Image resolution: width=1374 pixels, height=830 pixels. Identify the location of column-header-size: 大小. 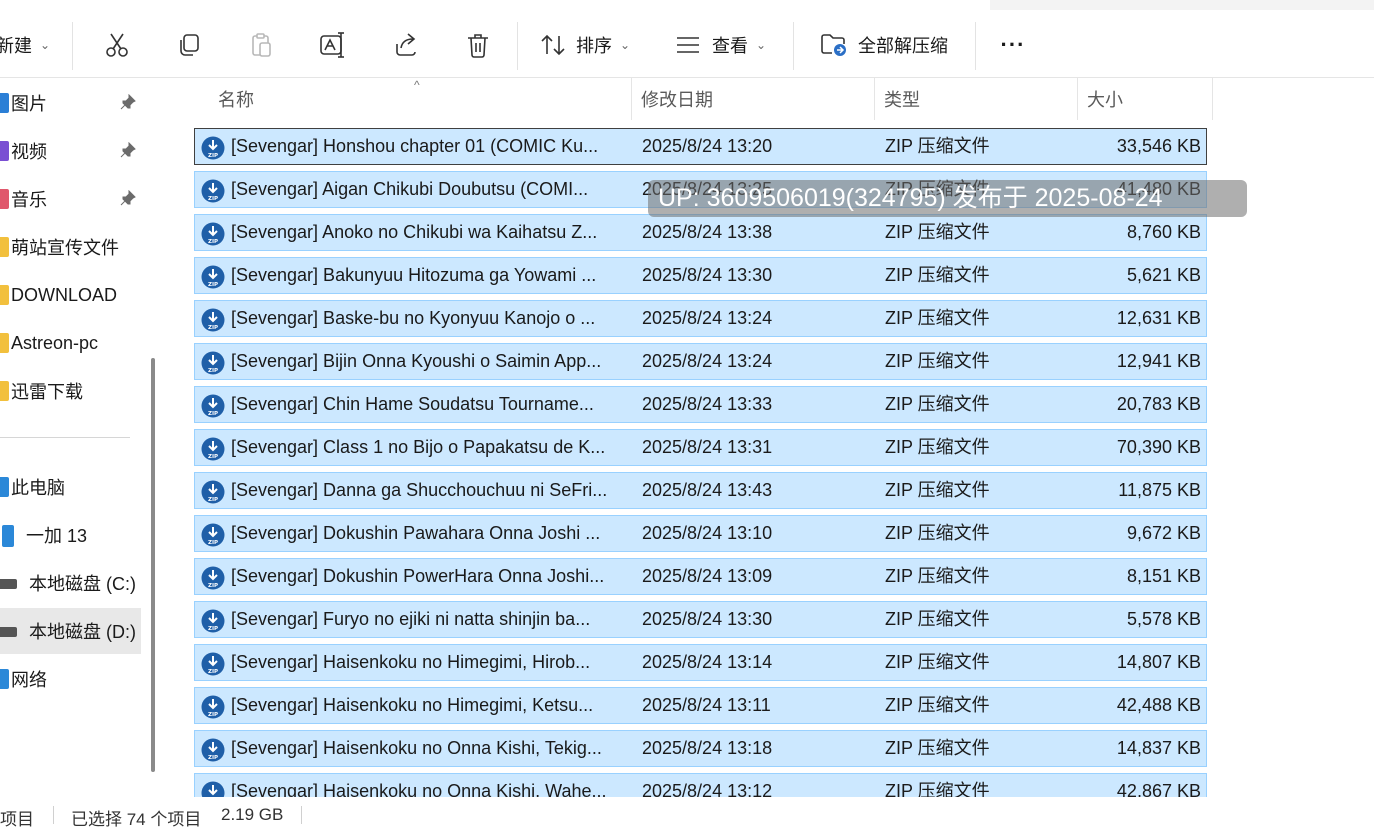
(1105, 99).